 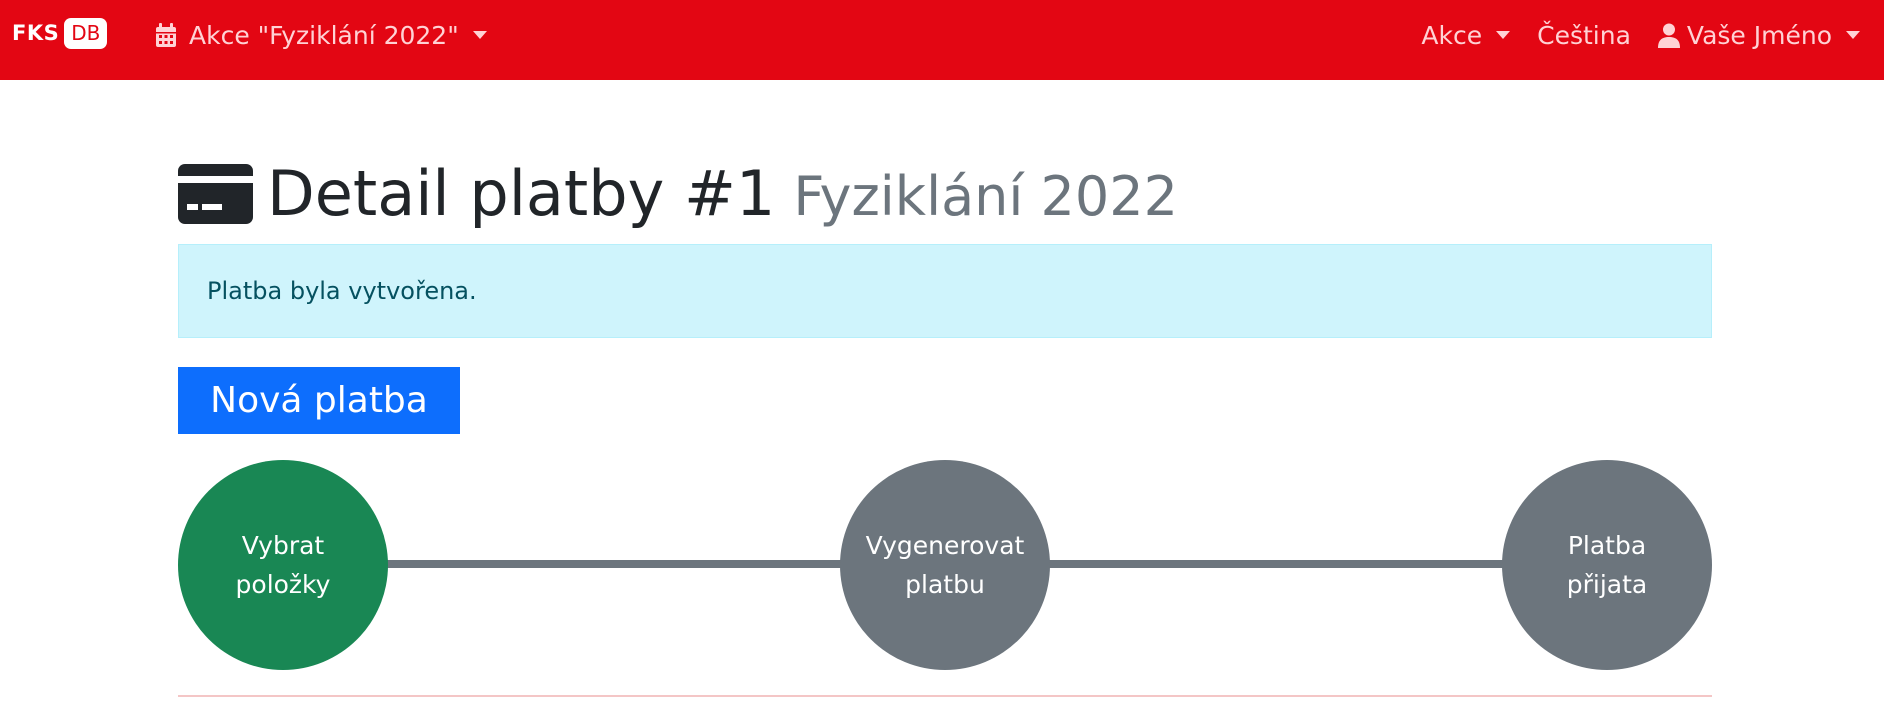 What do you see at coordinates (1607, 545) in the screenshot?
I see `step-label-line1: Platba` at bounding box center [1607, 545].